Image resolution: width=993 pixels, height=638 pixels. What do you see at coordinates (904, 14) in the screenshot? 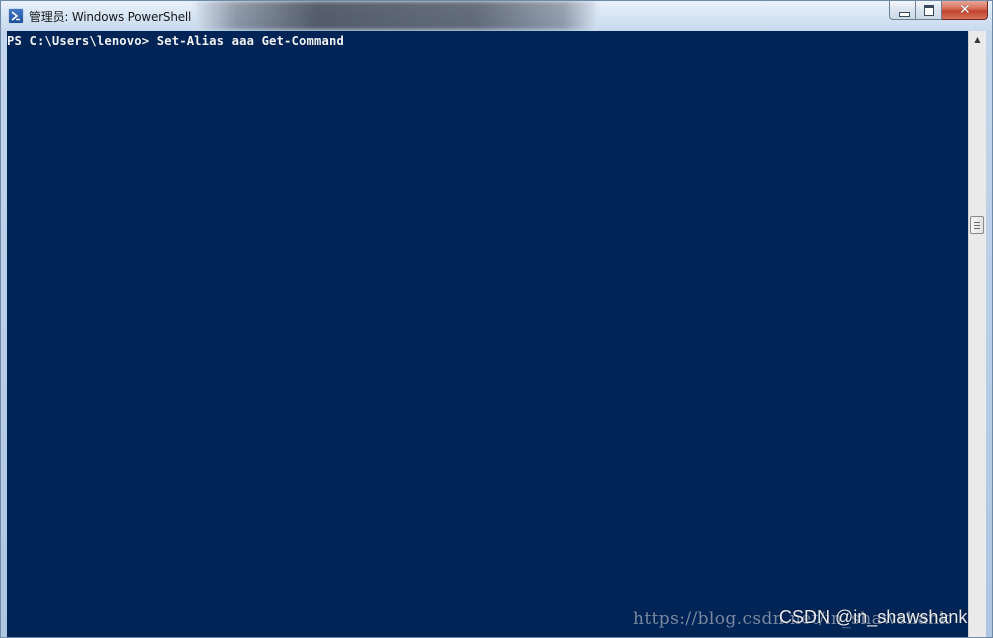
I see `minimize-icon` at bounding box center [904, 14].